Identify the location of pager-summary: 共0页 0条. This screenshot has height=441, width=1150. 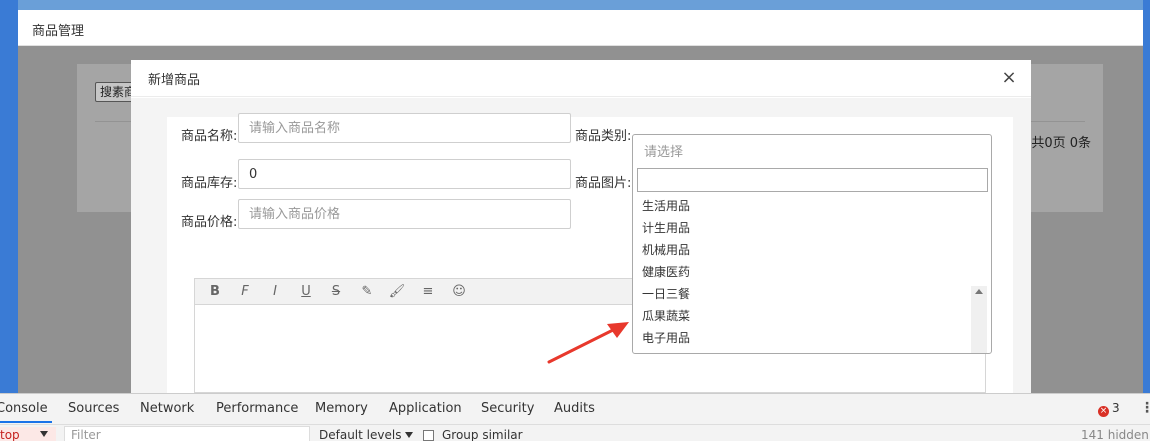
(1061, 143).